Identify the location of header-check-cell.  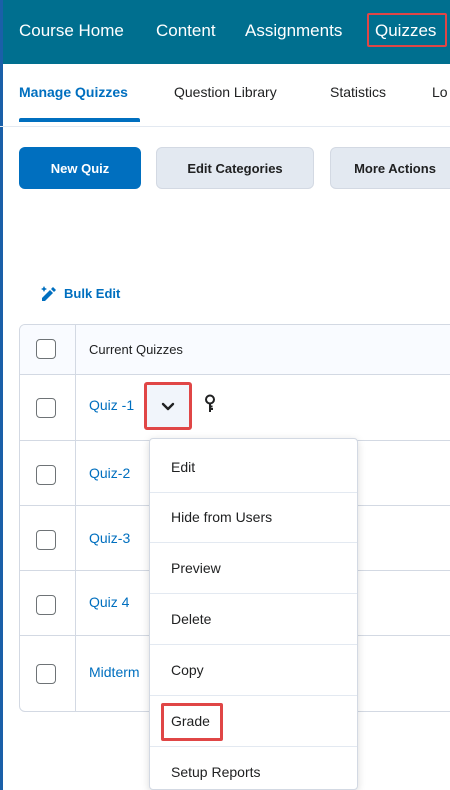
(48, 349).